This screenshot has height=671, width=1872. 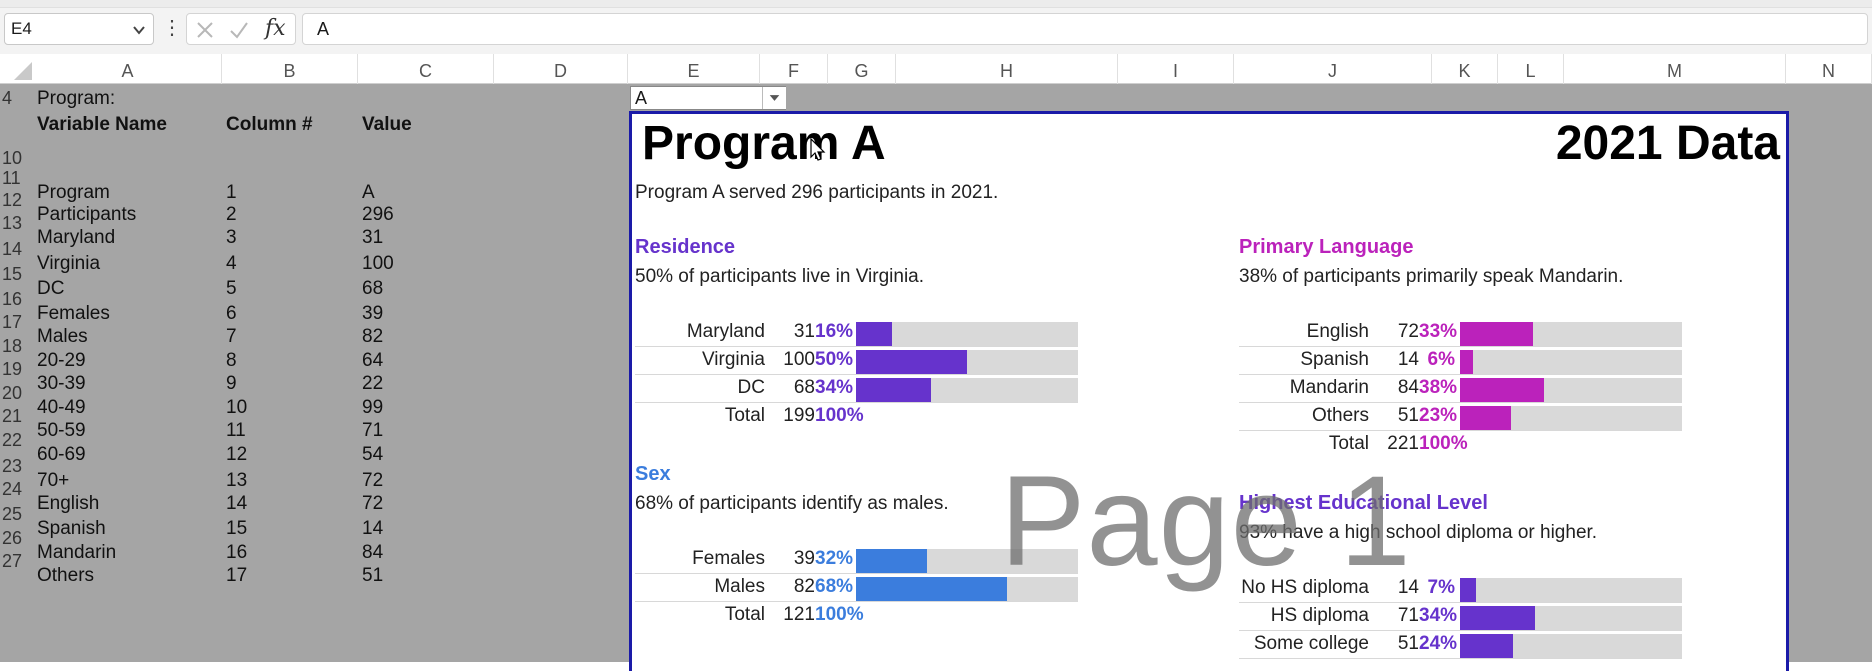 I want to click on row-header: 27, so click(x=17, y=561).